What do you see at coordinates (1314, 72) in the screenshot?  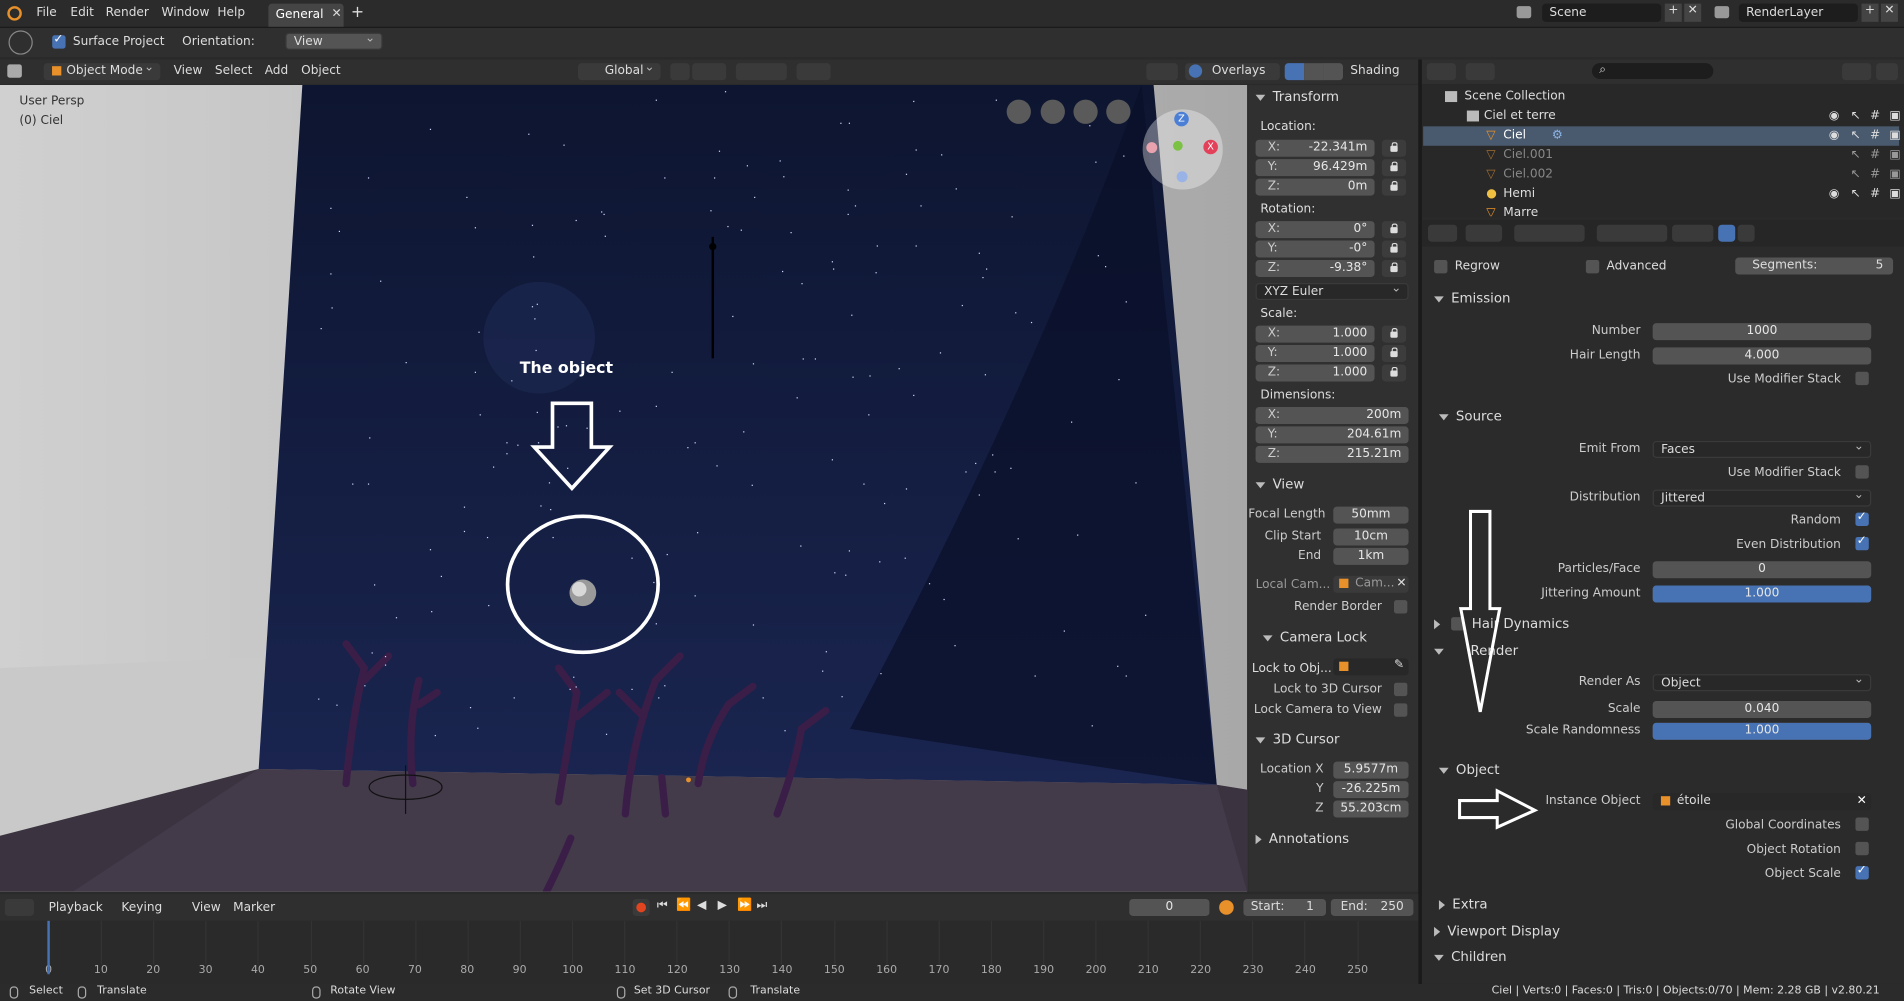 I see `shading-material-button` at bounding box center [1314, 72].